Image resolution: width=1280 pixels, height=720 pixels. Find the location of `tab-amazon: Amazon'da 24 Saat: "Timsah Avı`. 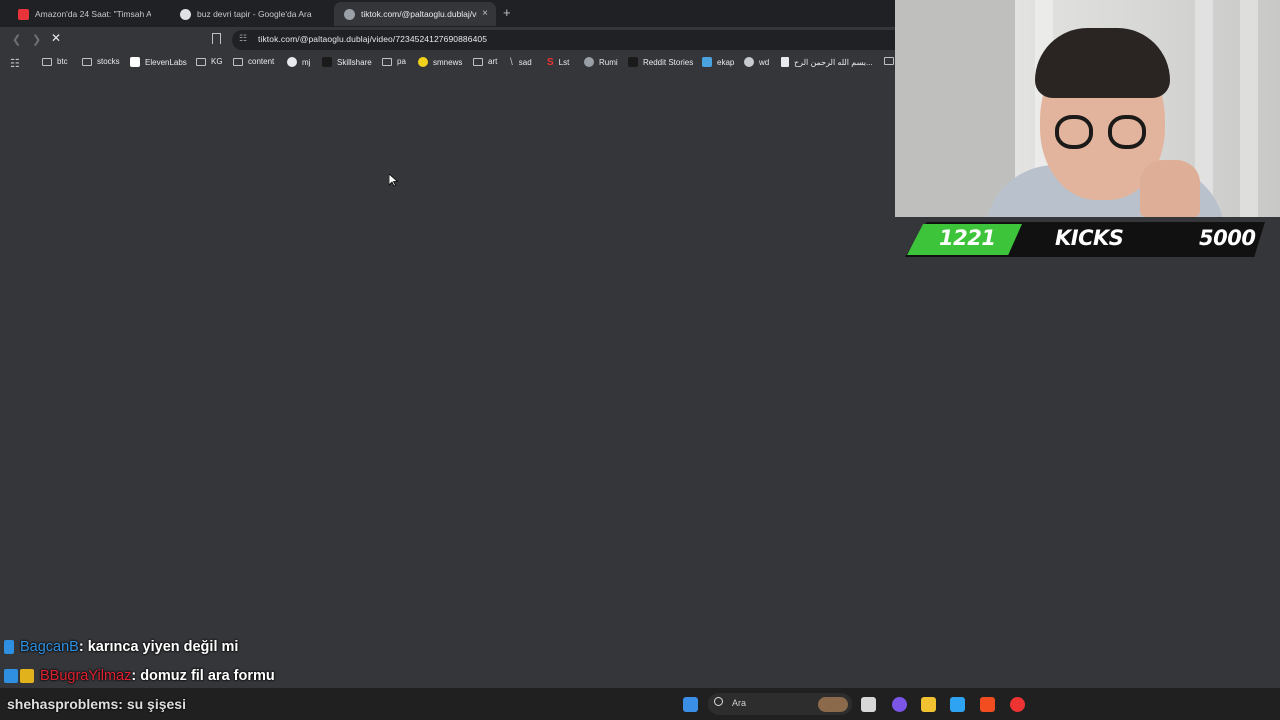

tab-amazon: Amazon'da 24 Saat: "Timsah Avı is located at coordinates (88, 14).